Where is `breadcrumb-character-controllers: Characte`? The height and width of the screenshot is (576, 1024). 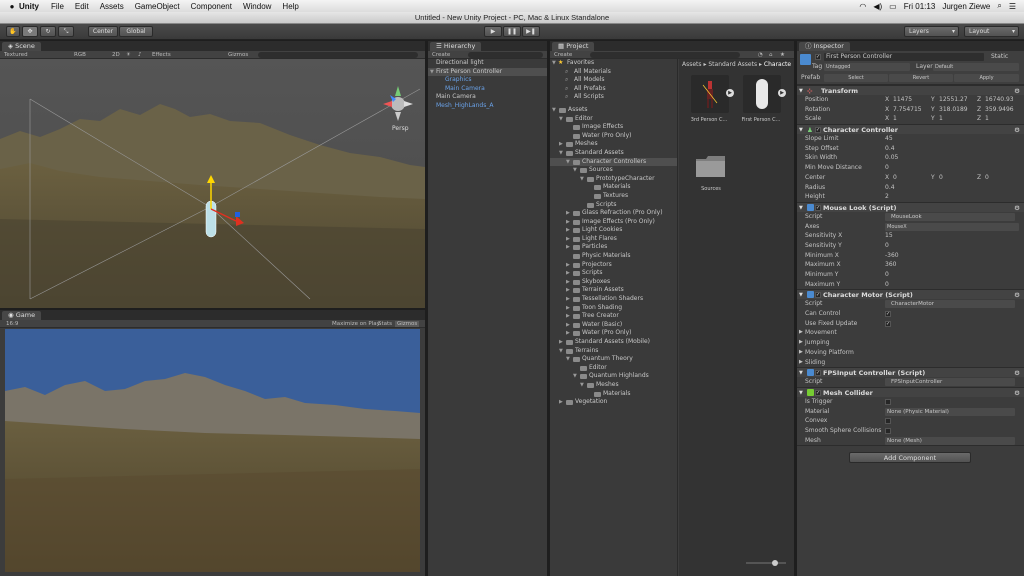 breadcrumb-character-controllers: Characte is located at coordinates (777, 64).